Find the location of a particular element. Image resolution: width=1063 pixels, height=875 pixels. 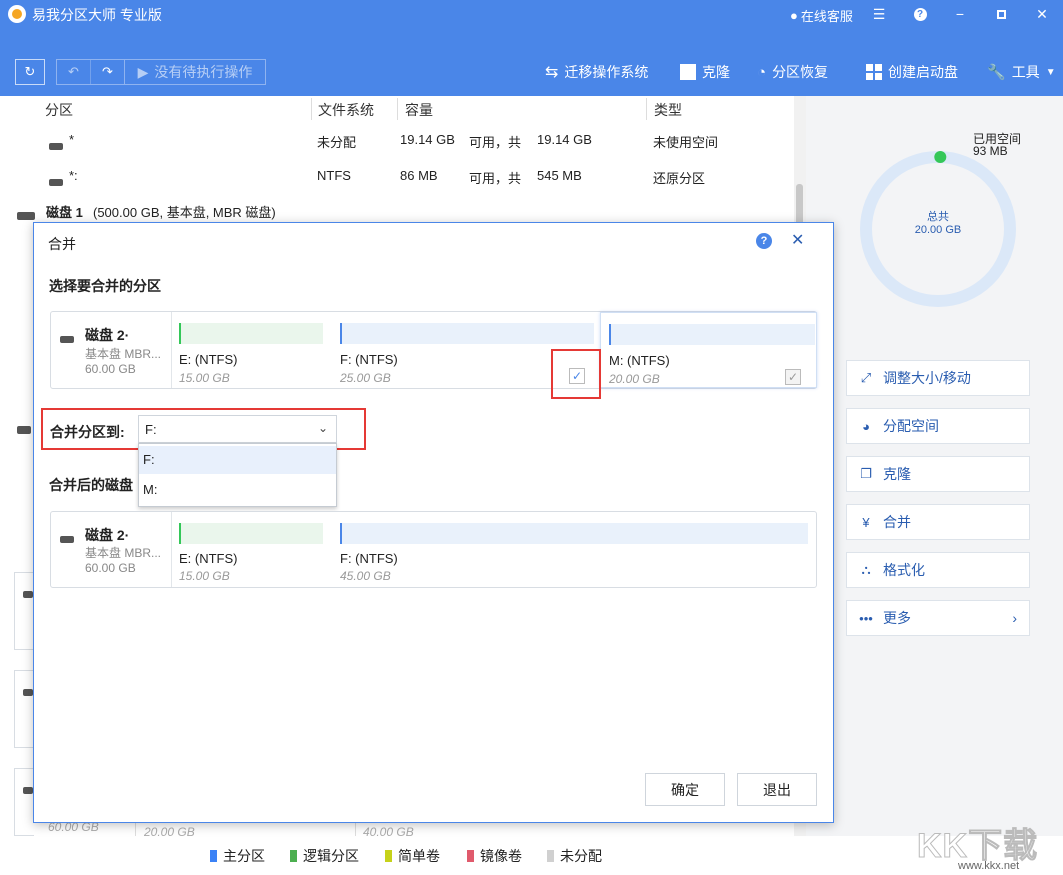

watermark-url: www.kkx.net is located at coordinates (989, 866).